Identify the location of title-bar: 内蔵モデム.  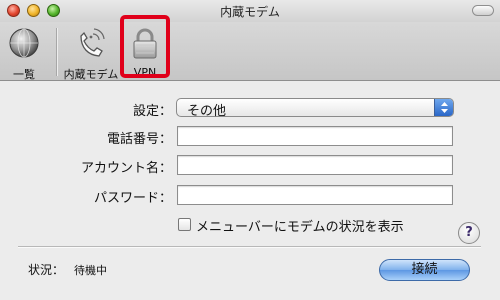
(250, 11).